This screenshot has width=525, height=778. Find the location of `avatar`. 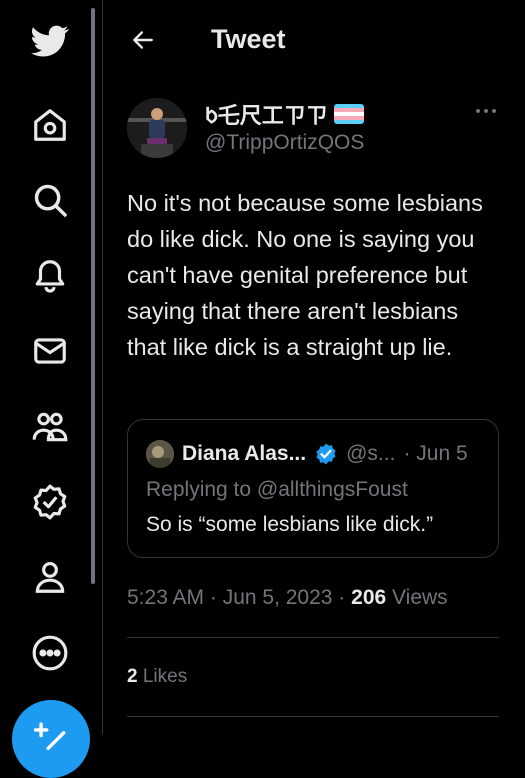

avatar is located at coordinates (157, 128).